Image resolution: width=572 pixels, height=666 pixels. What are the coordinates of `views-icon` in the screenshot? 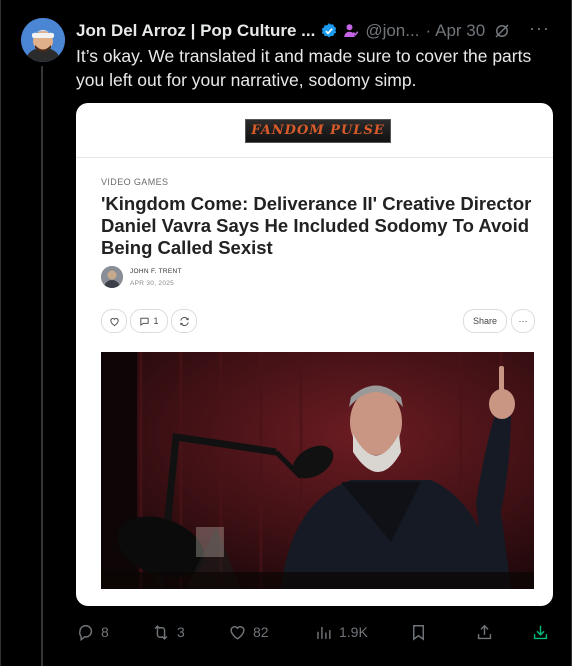 It's located at (324, 632).